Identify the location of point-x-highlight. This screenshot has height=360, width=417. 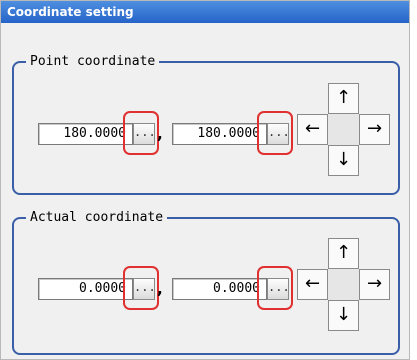
(141, 133).